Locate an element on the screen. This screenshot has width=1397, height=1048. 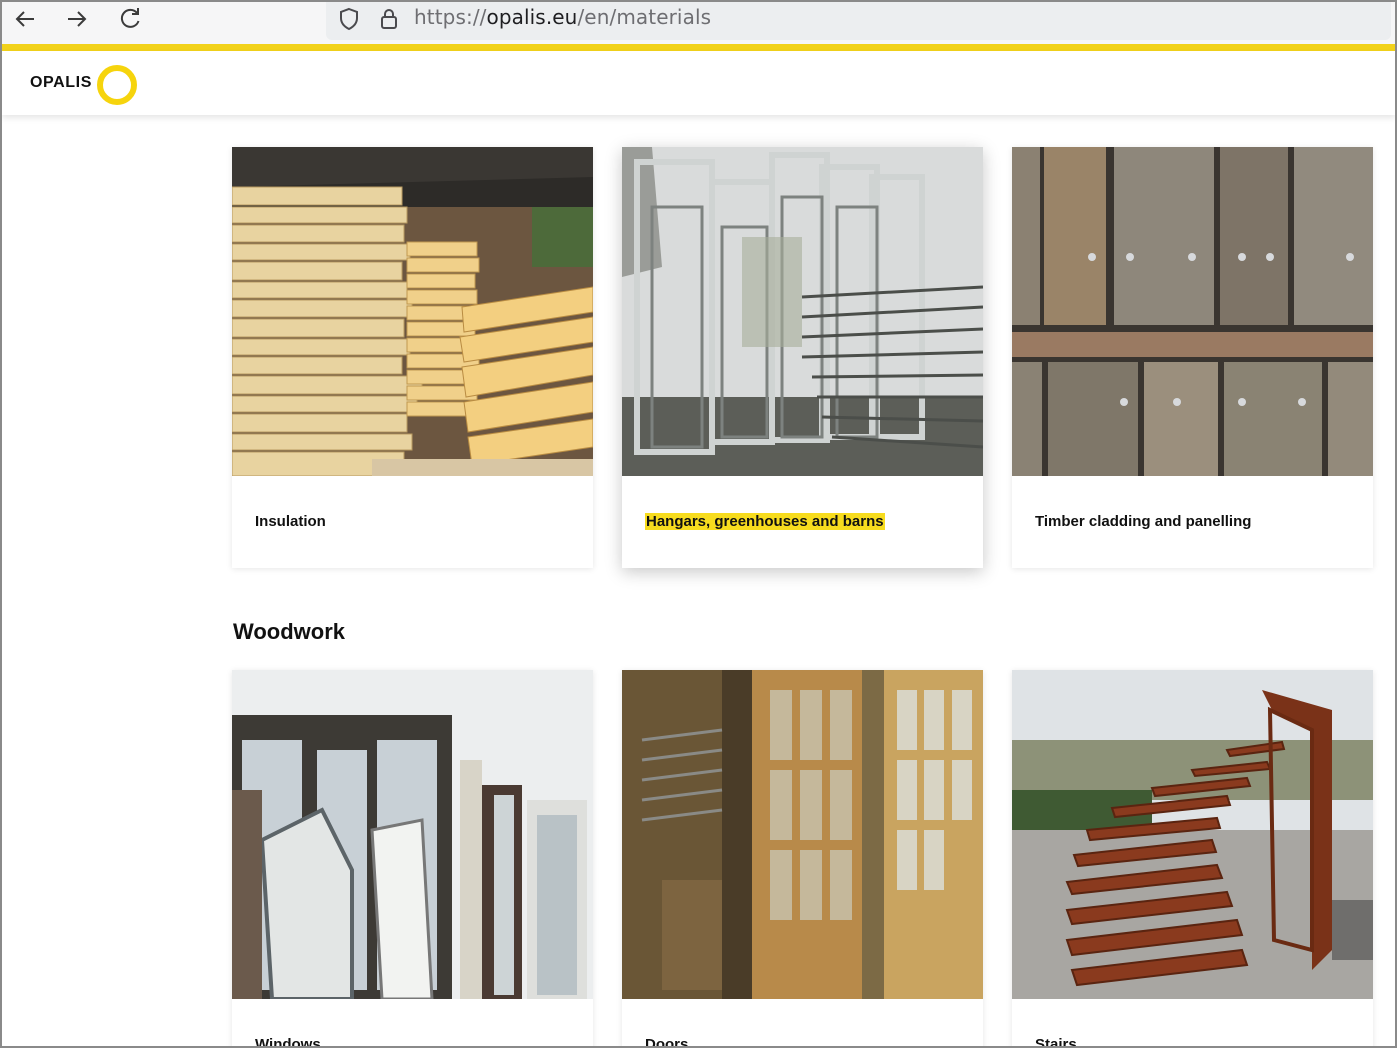
forward-arrow-icon is located at coordinates (77, 19).